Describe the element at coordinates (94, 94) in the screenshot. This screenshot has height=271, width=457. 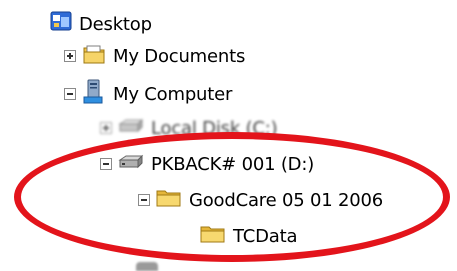
I see `computer-icon` at that location.